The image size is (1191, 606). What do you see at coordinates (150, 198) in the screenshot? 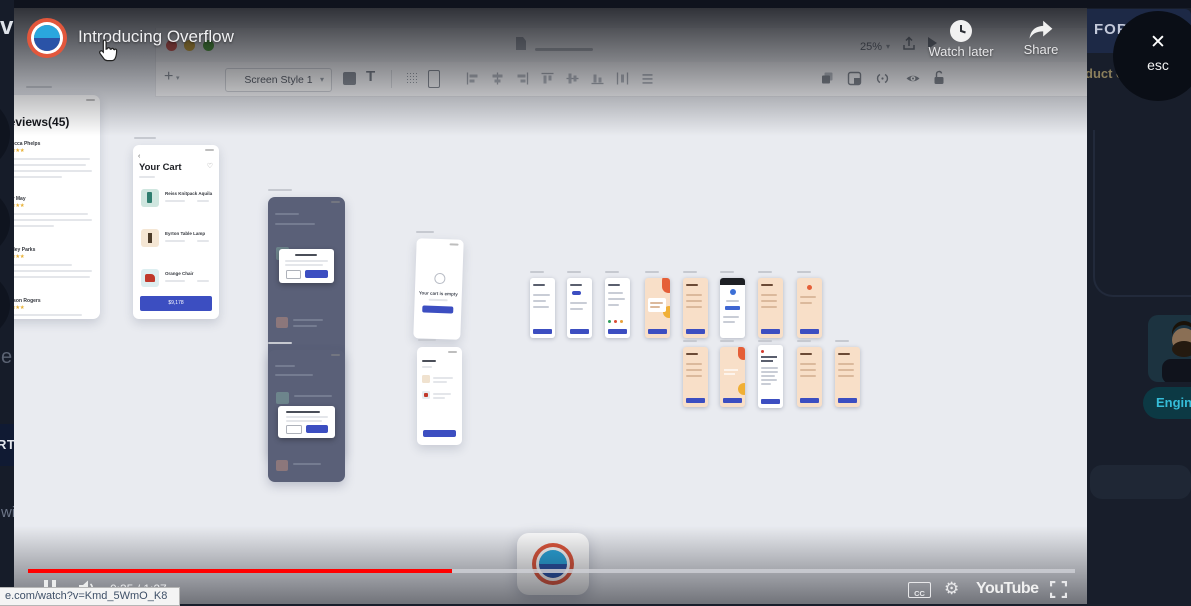
I see `cart-item-thumb` at bounding box center [150, 198].